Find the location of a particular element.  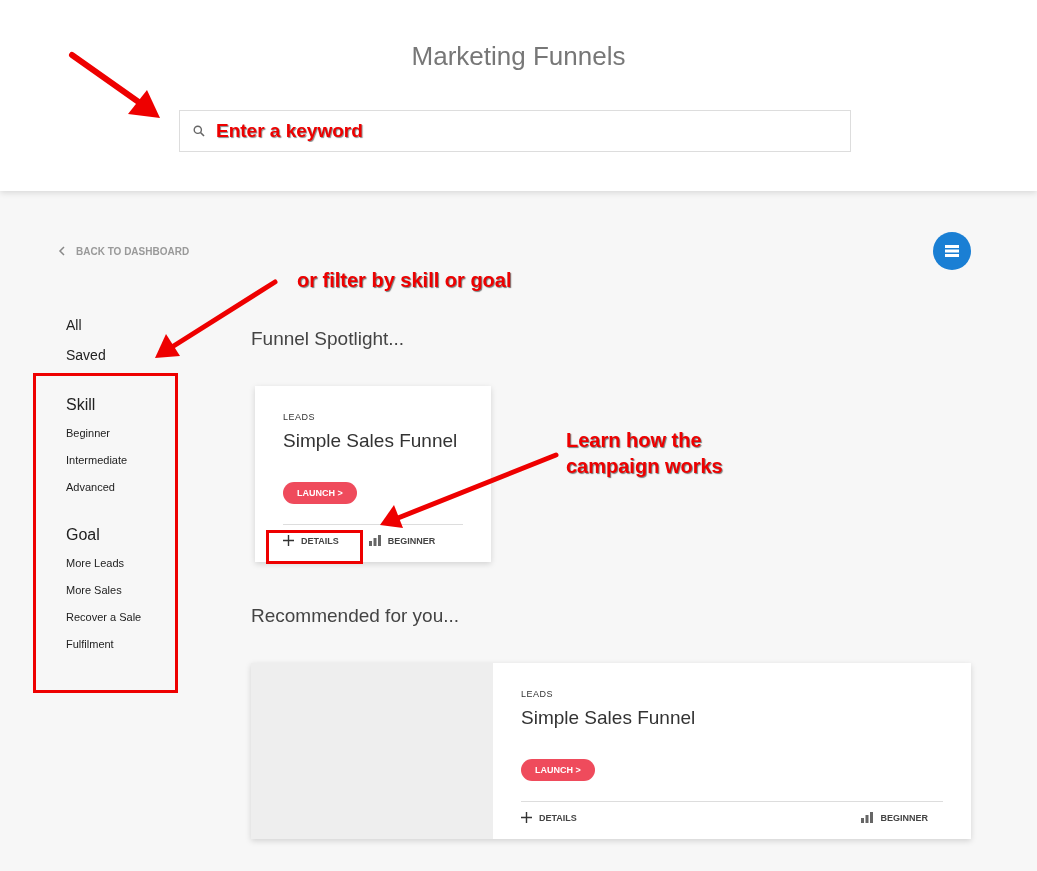

filter-link: Beginner is located at coordinates (158, 433).